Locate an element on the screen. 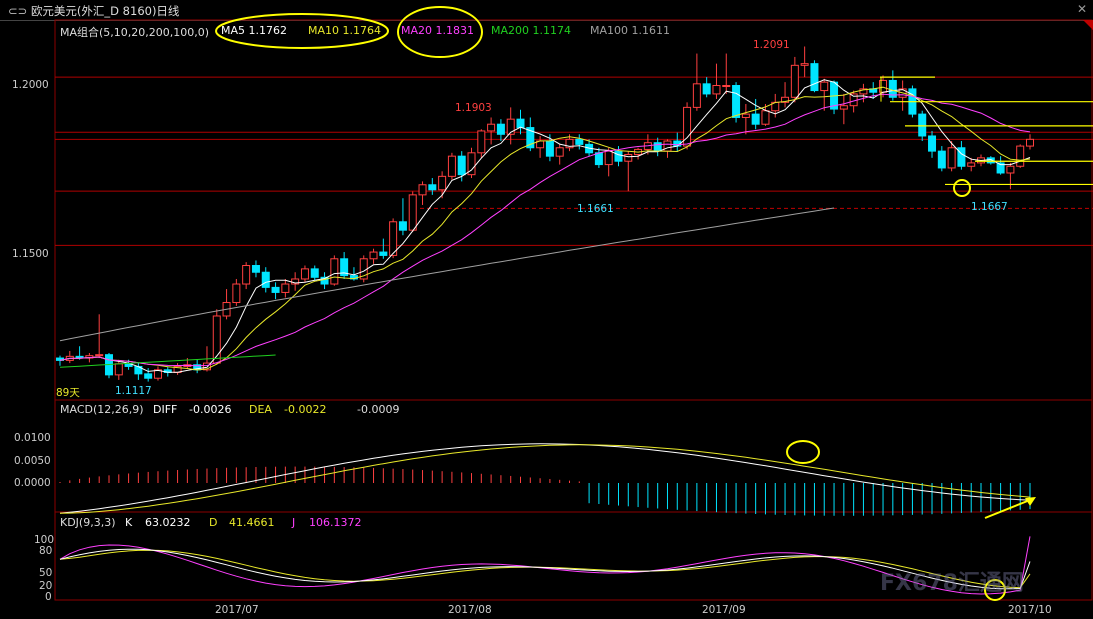 The height and width of the screenshot is (619, 1093). x-tick-label: 2017/08 is located at coordinates (470, 610).